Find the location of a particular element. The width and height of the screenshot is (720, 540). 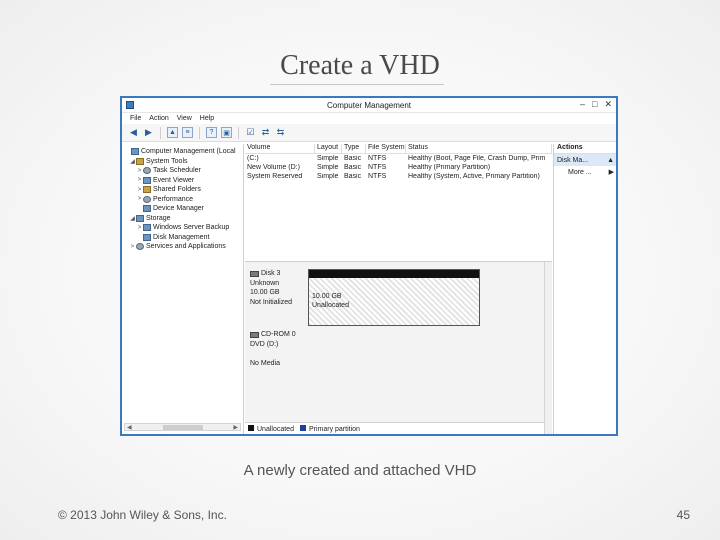

tree-item-storage: ◢ Storage is located at coordinates (182, 219).